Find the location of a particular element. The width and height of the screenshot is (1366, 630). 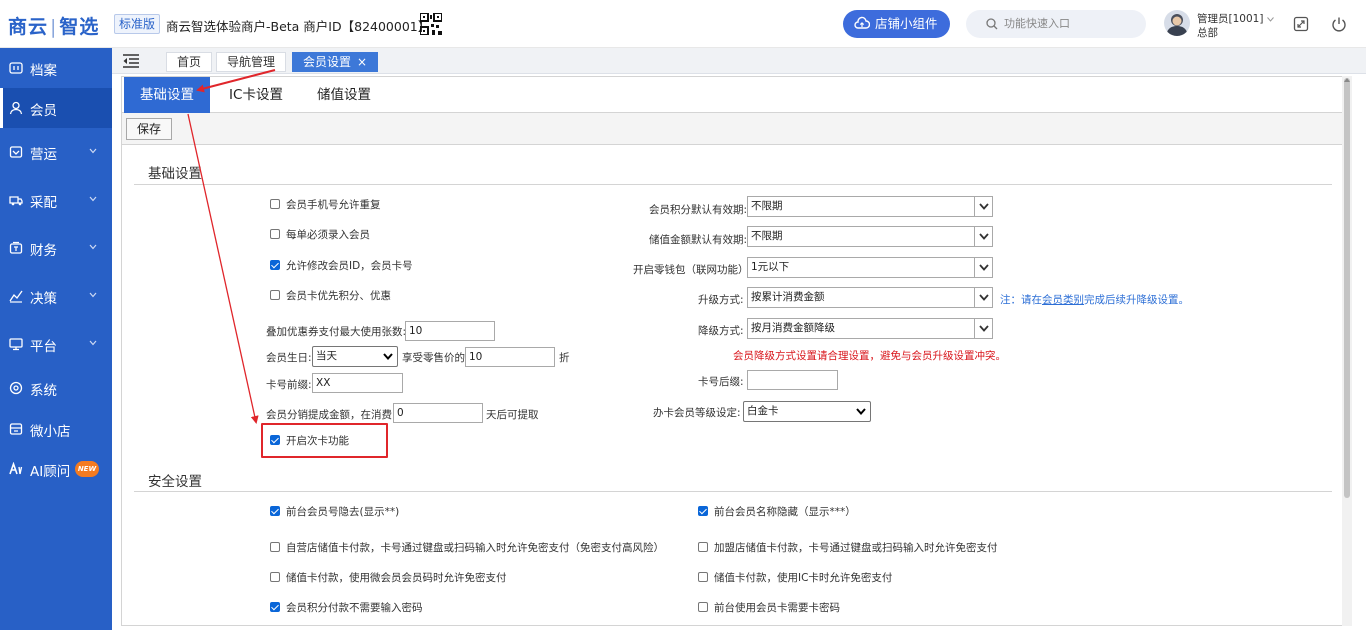

sub-tabs: 基础设置 IC卡设置 储值设置 is located at coordinates (736, 95).